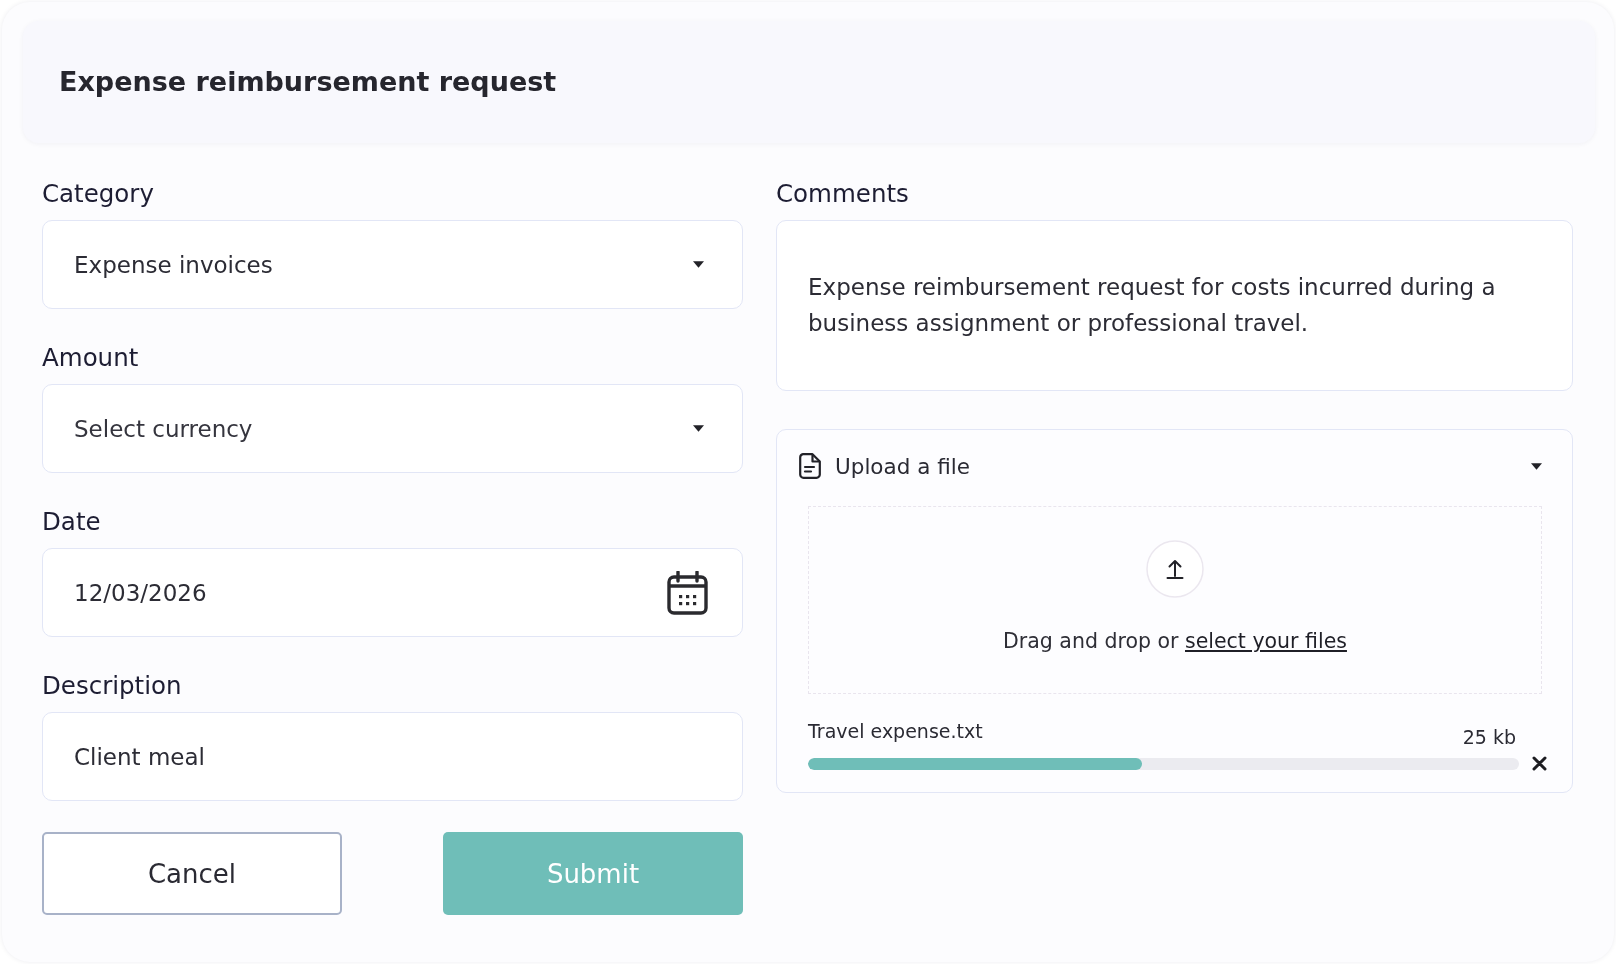 The width and height of the screenshot is (1616, 964). I want to click on file-size: 25 kb, so click(1489, 737).